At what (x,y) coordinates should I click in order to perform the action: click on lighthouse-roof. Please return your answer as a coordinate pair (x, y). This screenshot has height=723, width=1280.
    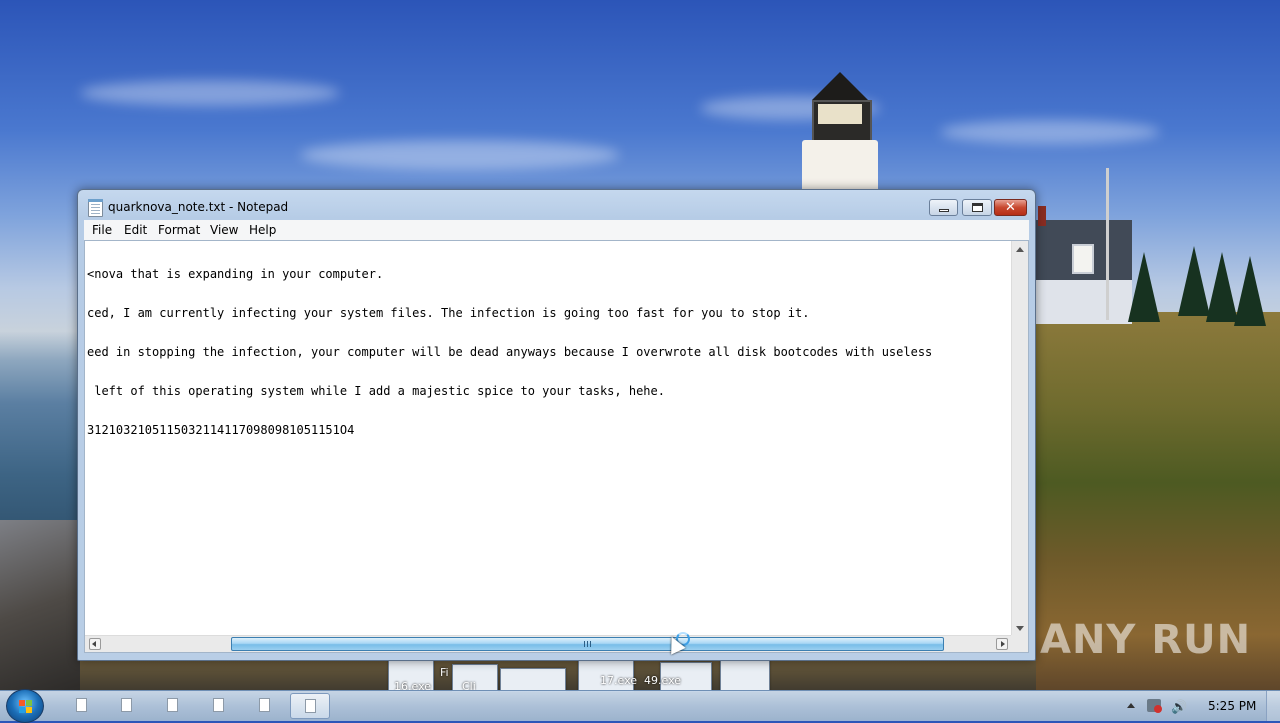
    Looking at the image, I should click on (840, 86).